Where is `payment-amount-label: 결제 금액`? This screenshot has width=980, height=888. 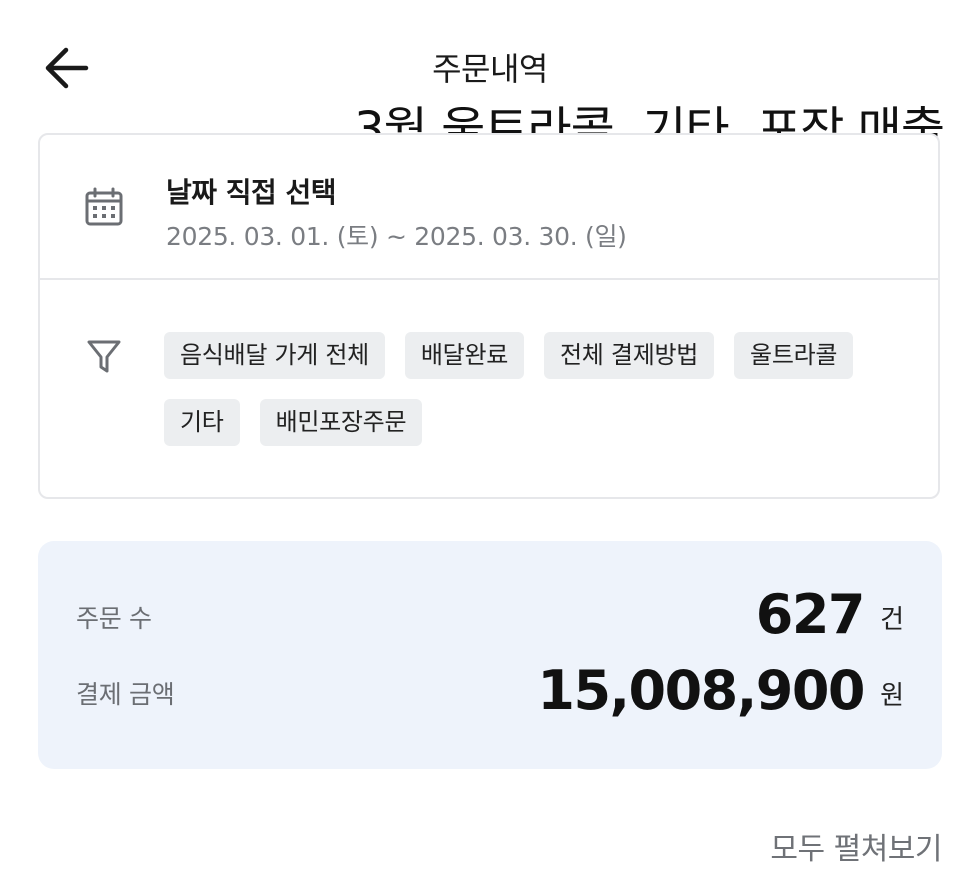 payment-amount-label: 결제 금액 is located at coordinates (125, 694).